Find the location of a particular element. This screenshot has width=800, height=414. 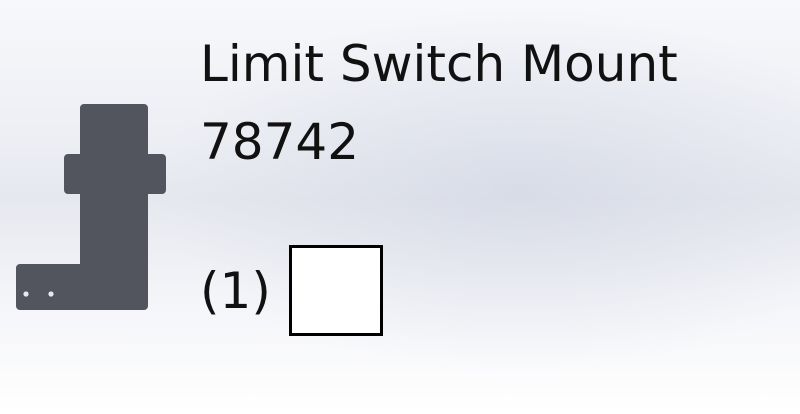

quantity-label: (1) is located at coordinates (235, 291).